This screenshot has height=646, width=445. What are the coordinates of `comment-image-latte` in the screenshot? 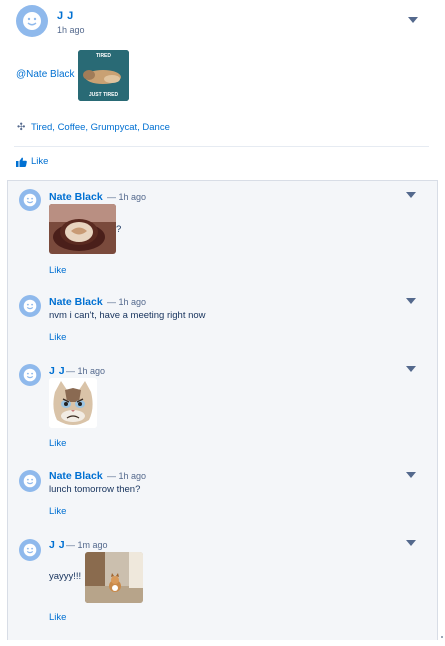 It's located at (82, 229).